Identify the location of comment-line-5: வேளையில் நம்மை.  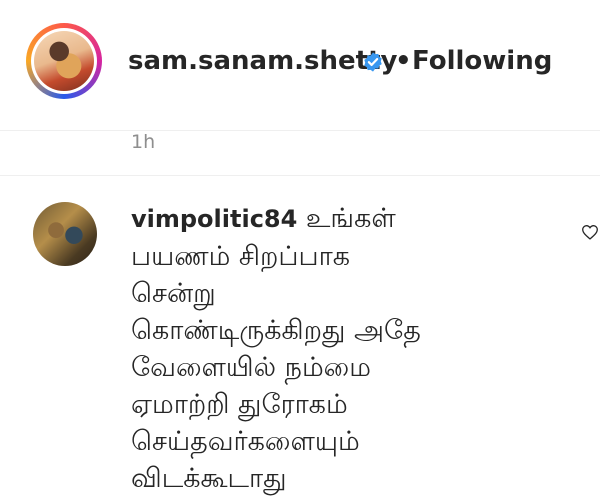
(251, 367).